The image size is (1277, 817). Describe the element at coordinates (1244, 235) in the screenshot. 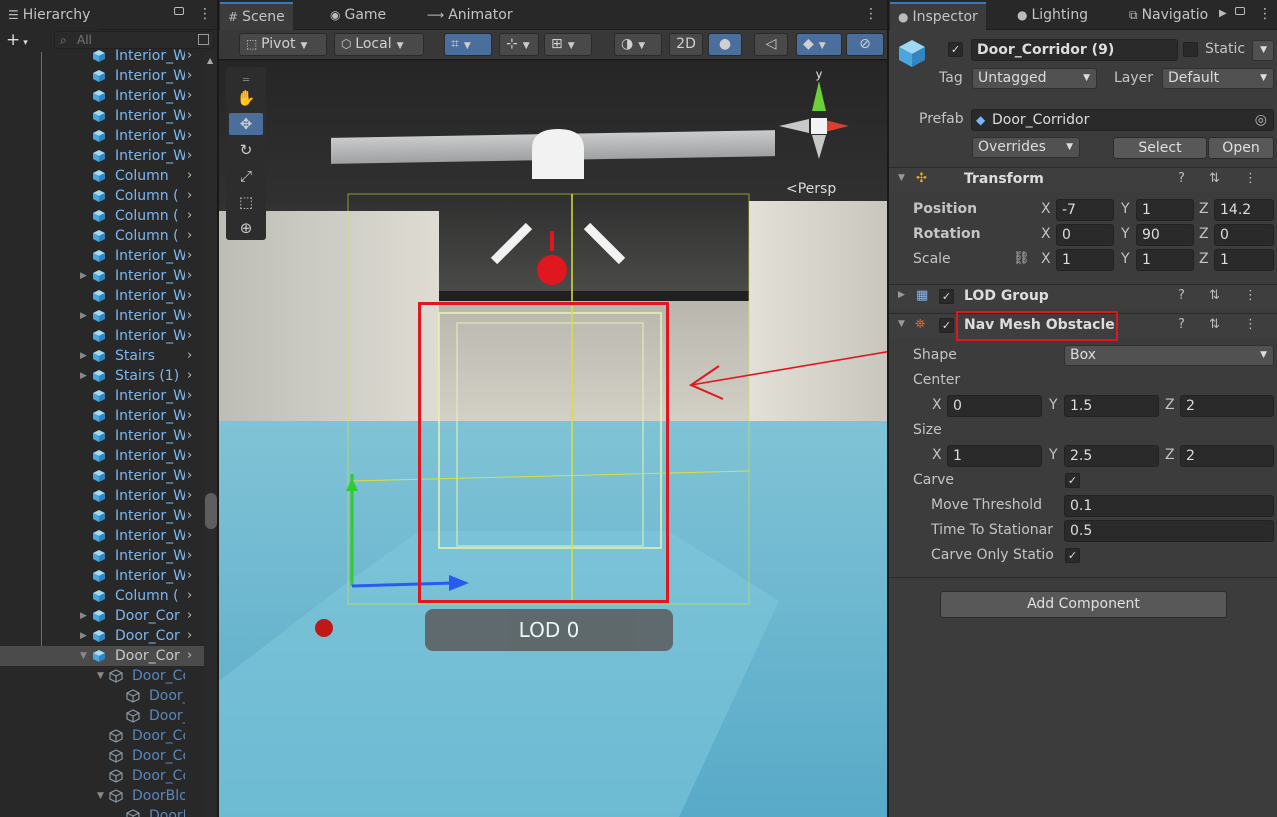

I see `rotation-z-field: 0` at that location.